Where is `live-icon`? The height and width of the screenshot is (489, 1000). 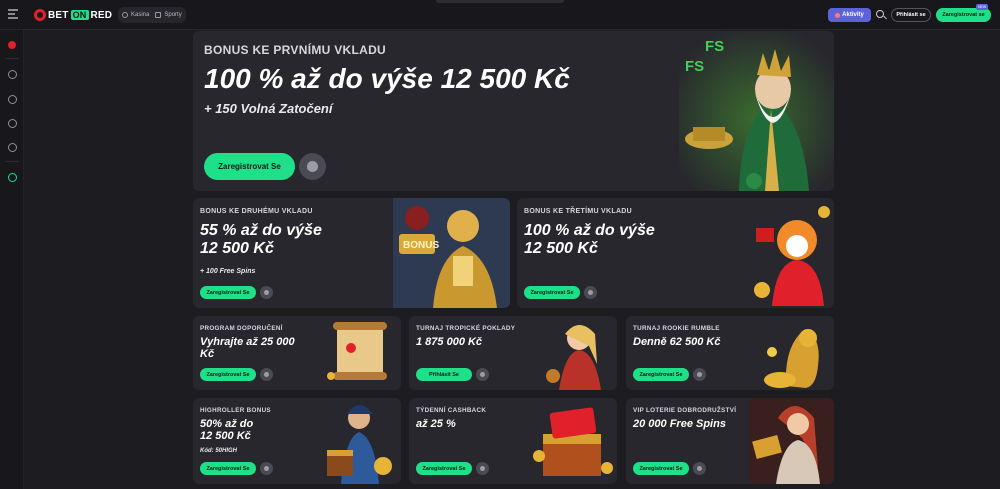 live-icon is located at coordinates (12, 99).